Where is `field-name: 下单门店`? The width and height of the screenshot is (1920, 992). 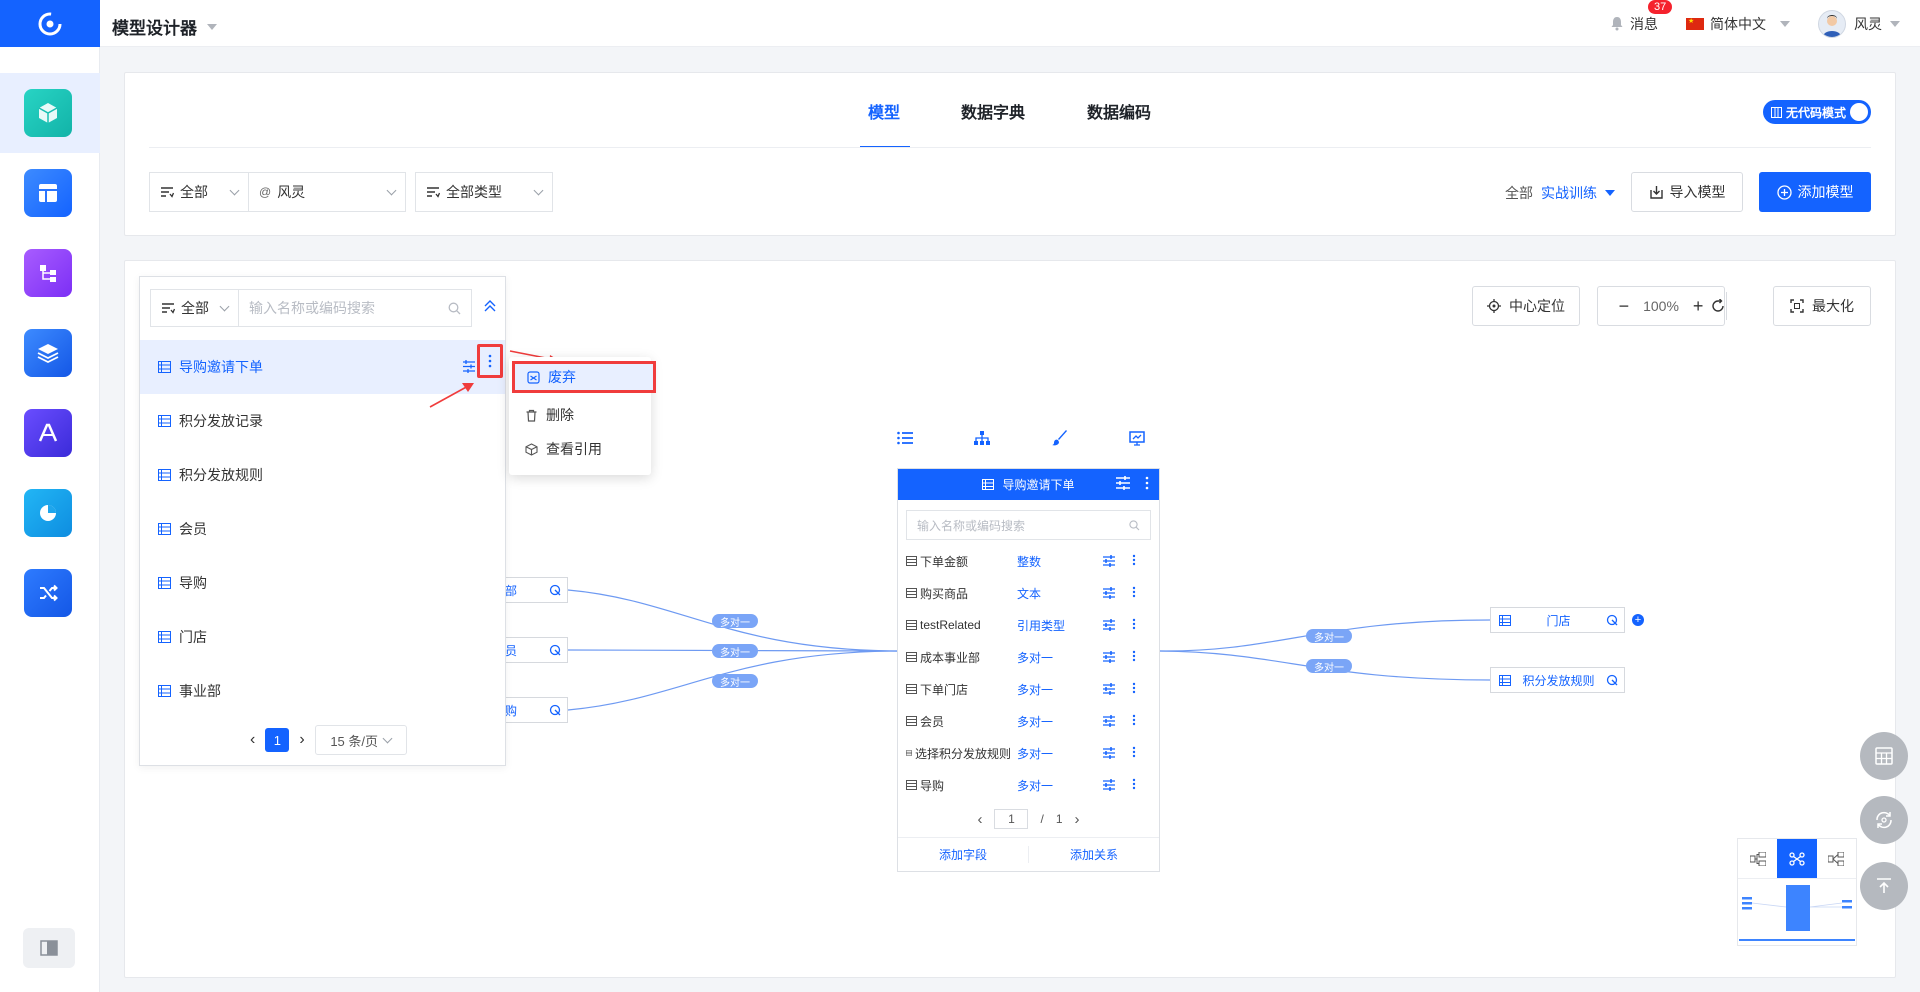 field-name: 下单门店 is located at coordinates (944, 689).